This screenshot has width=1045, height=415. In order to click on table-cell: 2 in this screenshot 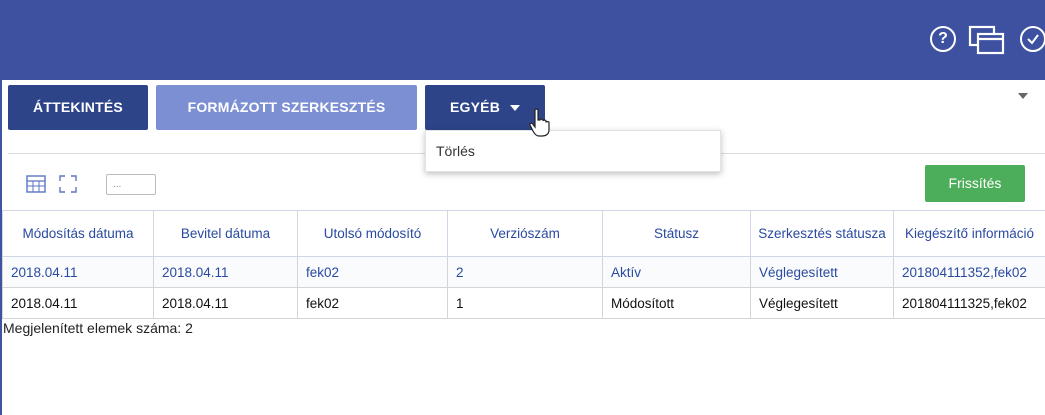, I will do `click(525, 272)`.